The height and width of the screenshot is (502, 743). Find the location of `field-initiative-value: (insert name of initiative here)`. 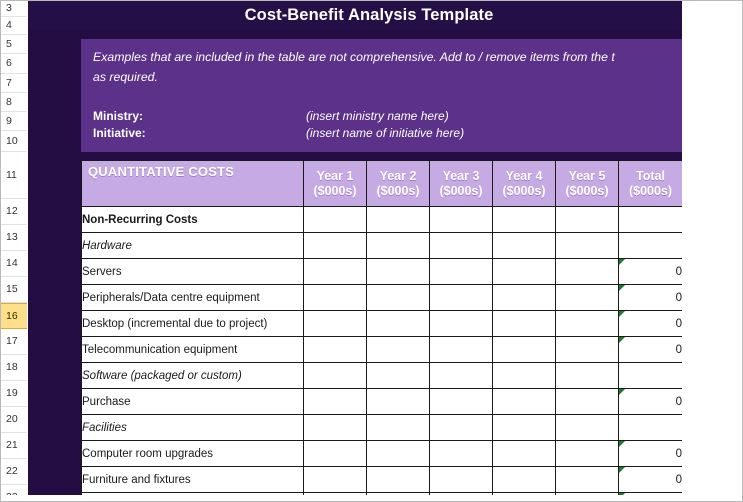

field-initiative-value: (insert name of initiative here) is located at coordinates (385, 133).